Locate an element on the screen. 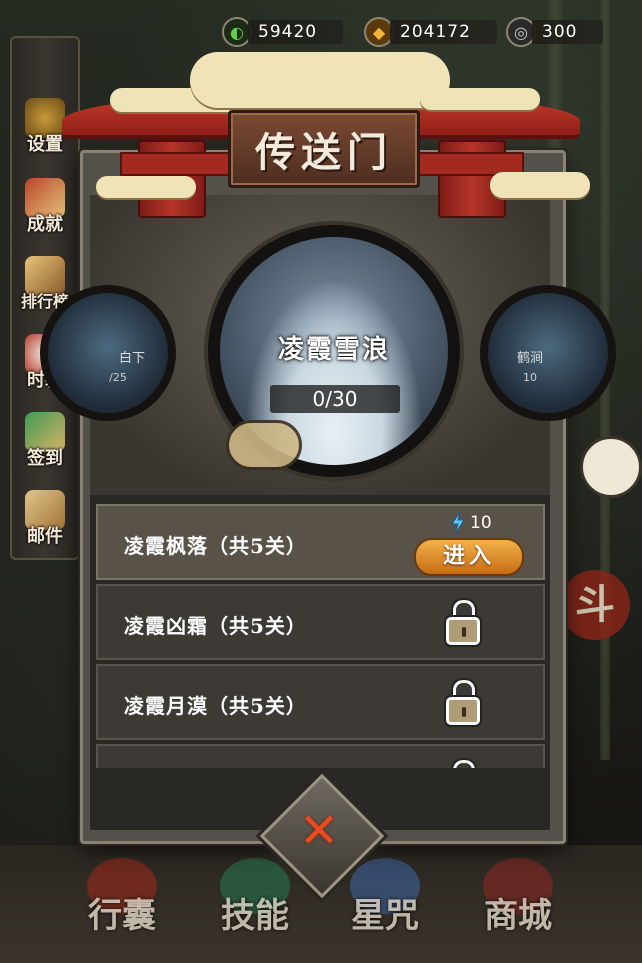 This screenshot has height=963, width=642. level-name: 凌霞凶霜（共5关） is located at coordinates (215, 626).